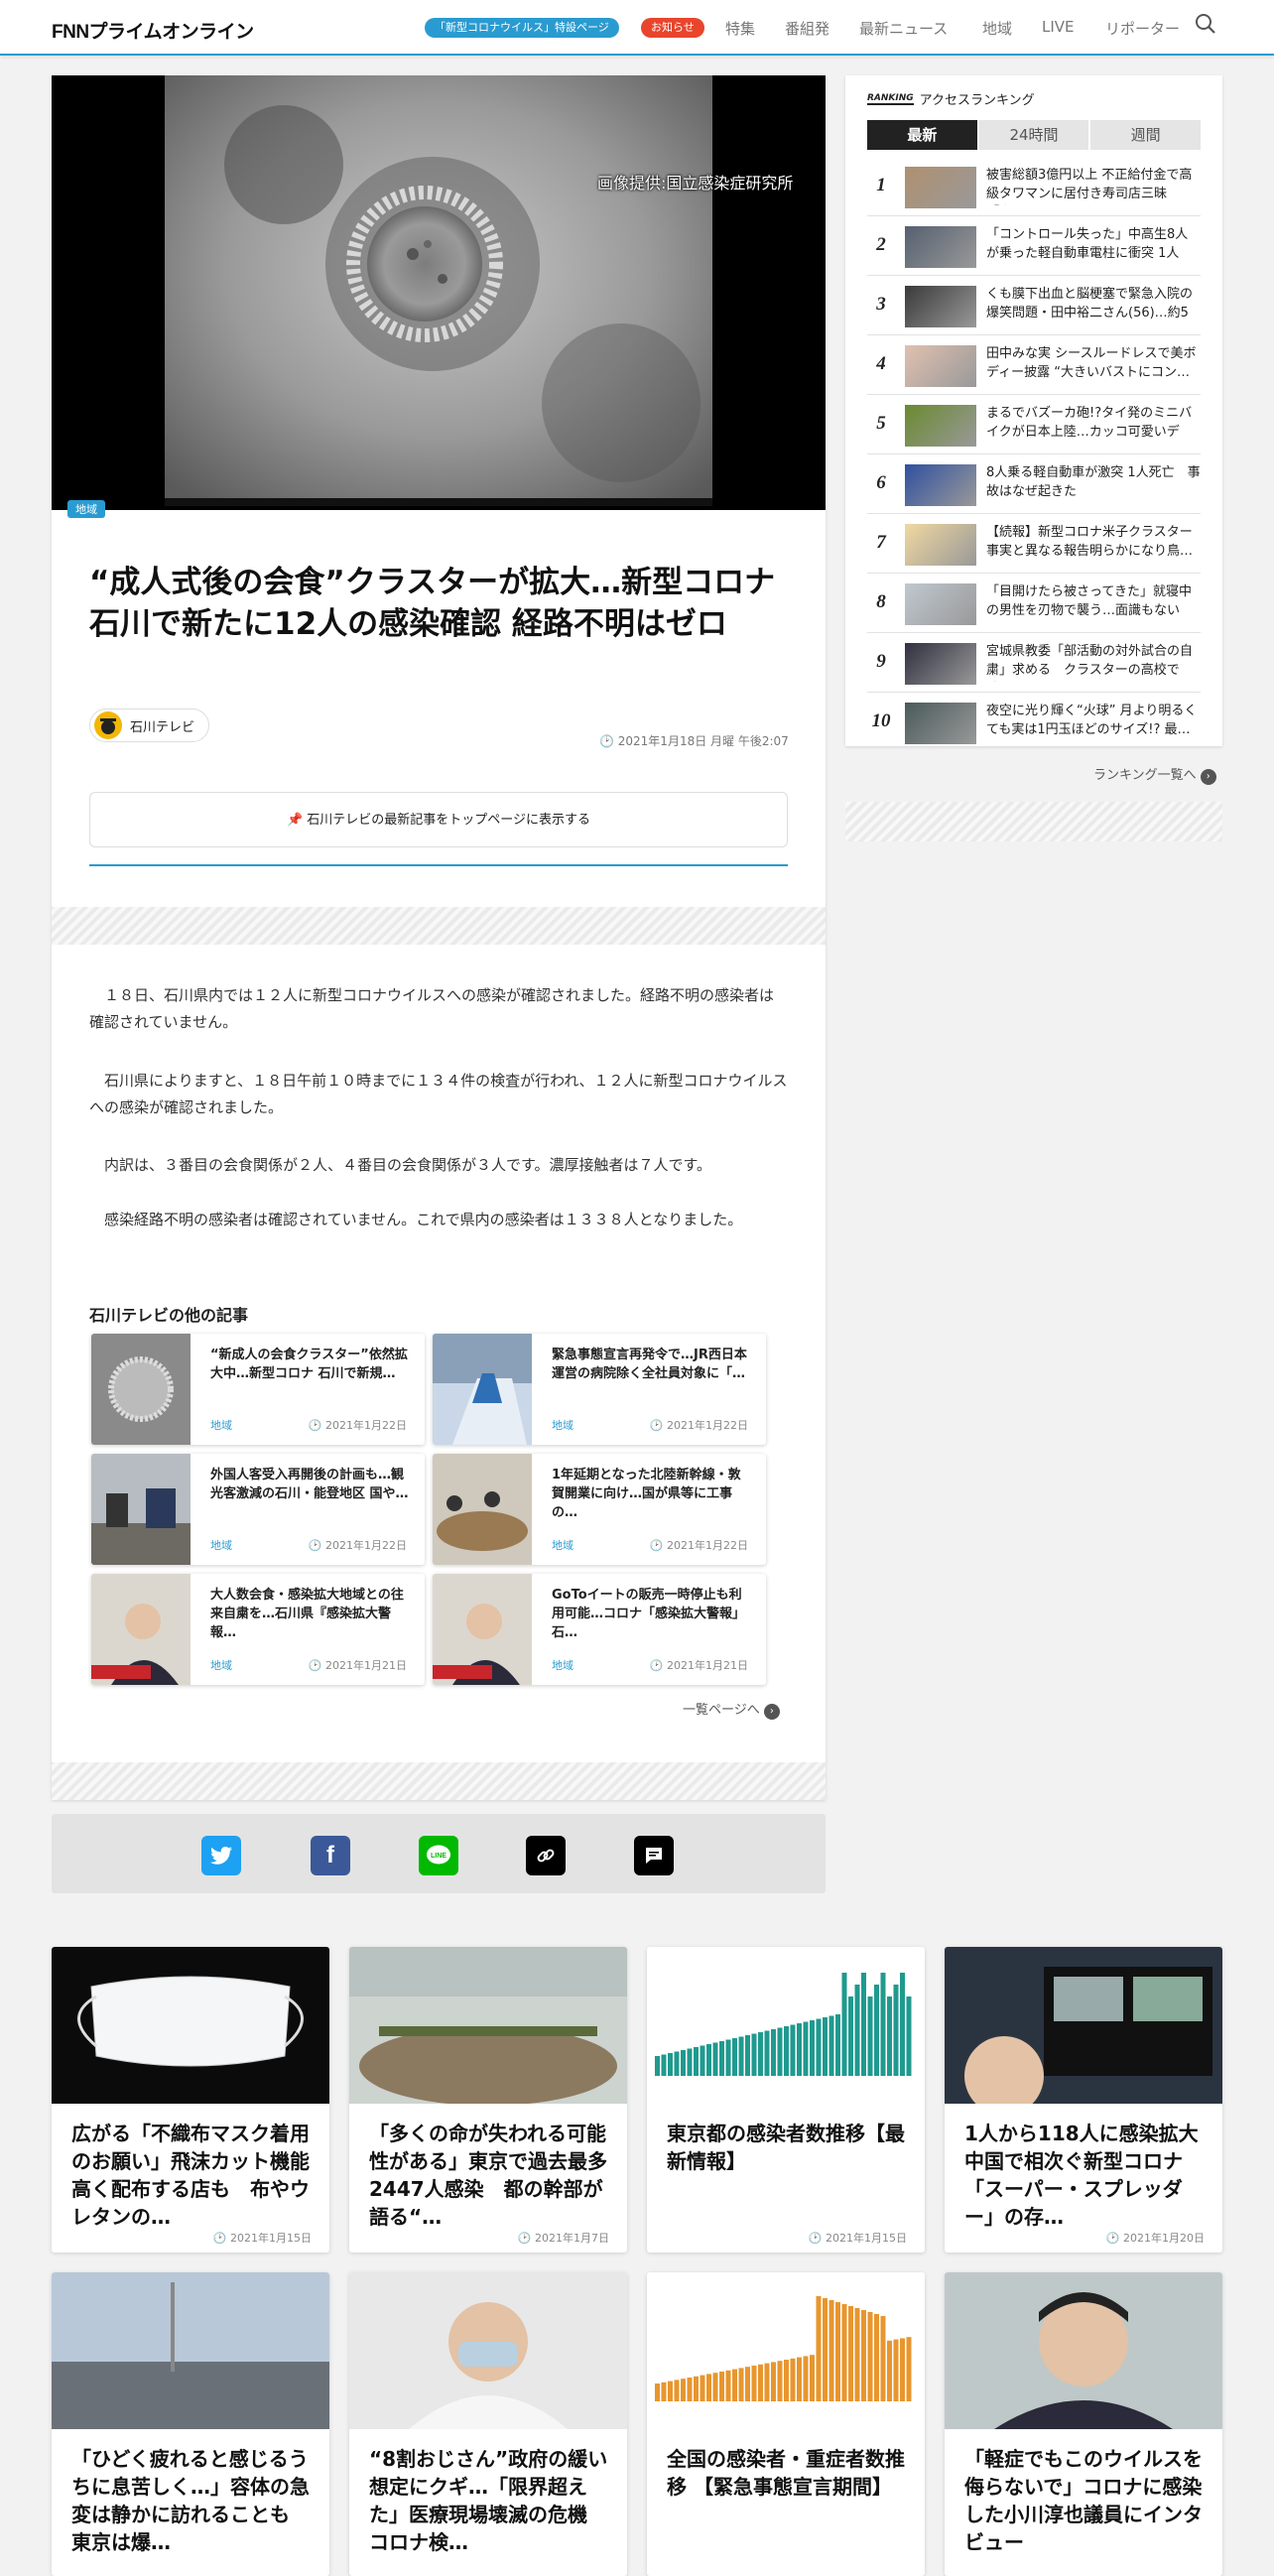 The width and height of the screenshot is (1274, 2576). I want to click on related-article-title: 「軽症でもこのウイルスを侮らないで」コロナに感染した小川淳也議員にインタビュー, so click(1083, 2500).